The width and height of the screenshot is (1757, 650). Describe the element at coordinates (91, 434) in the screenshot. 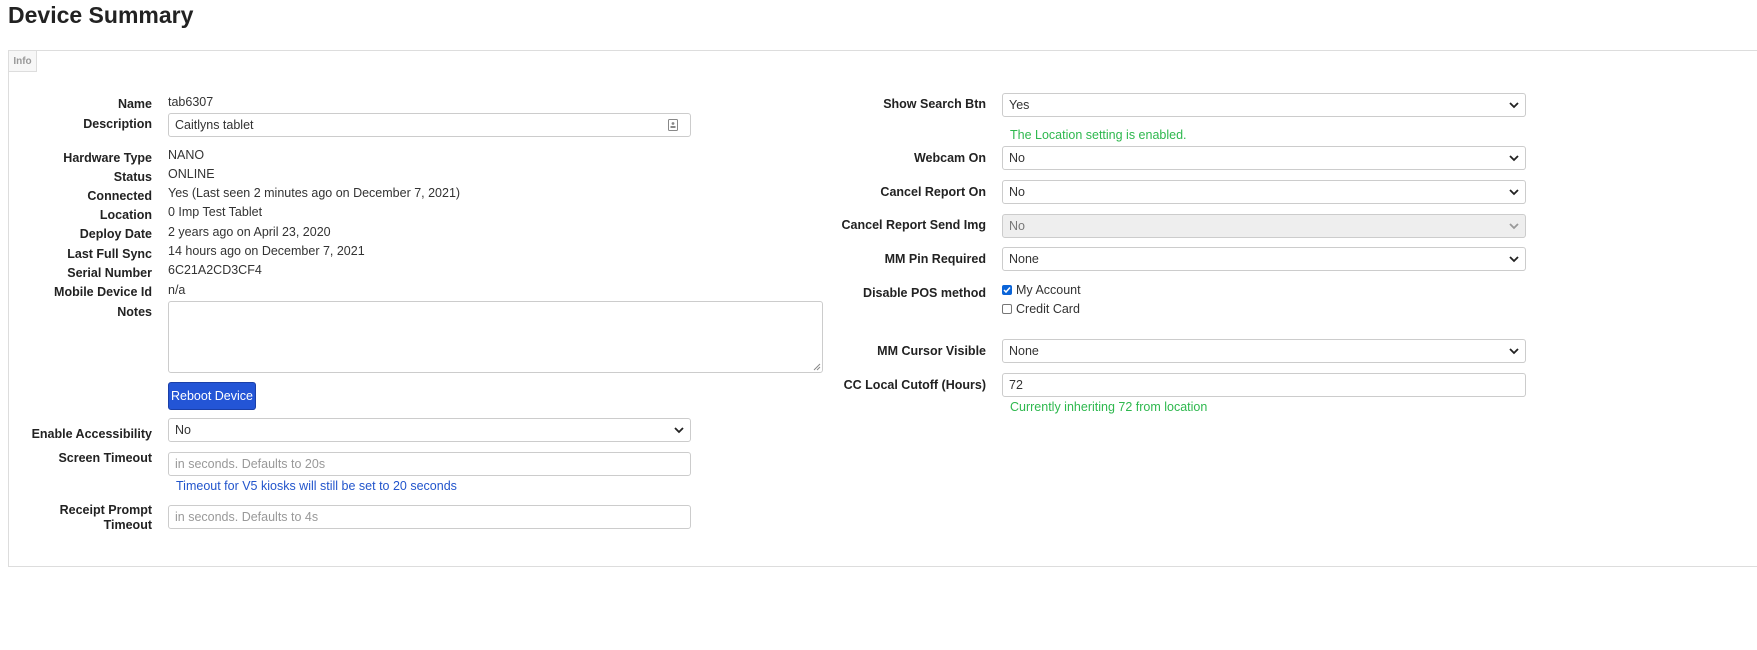

I see `enable-accessibility-label: Enable Accessibility` at that location.